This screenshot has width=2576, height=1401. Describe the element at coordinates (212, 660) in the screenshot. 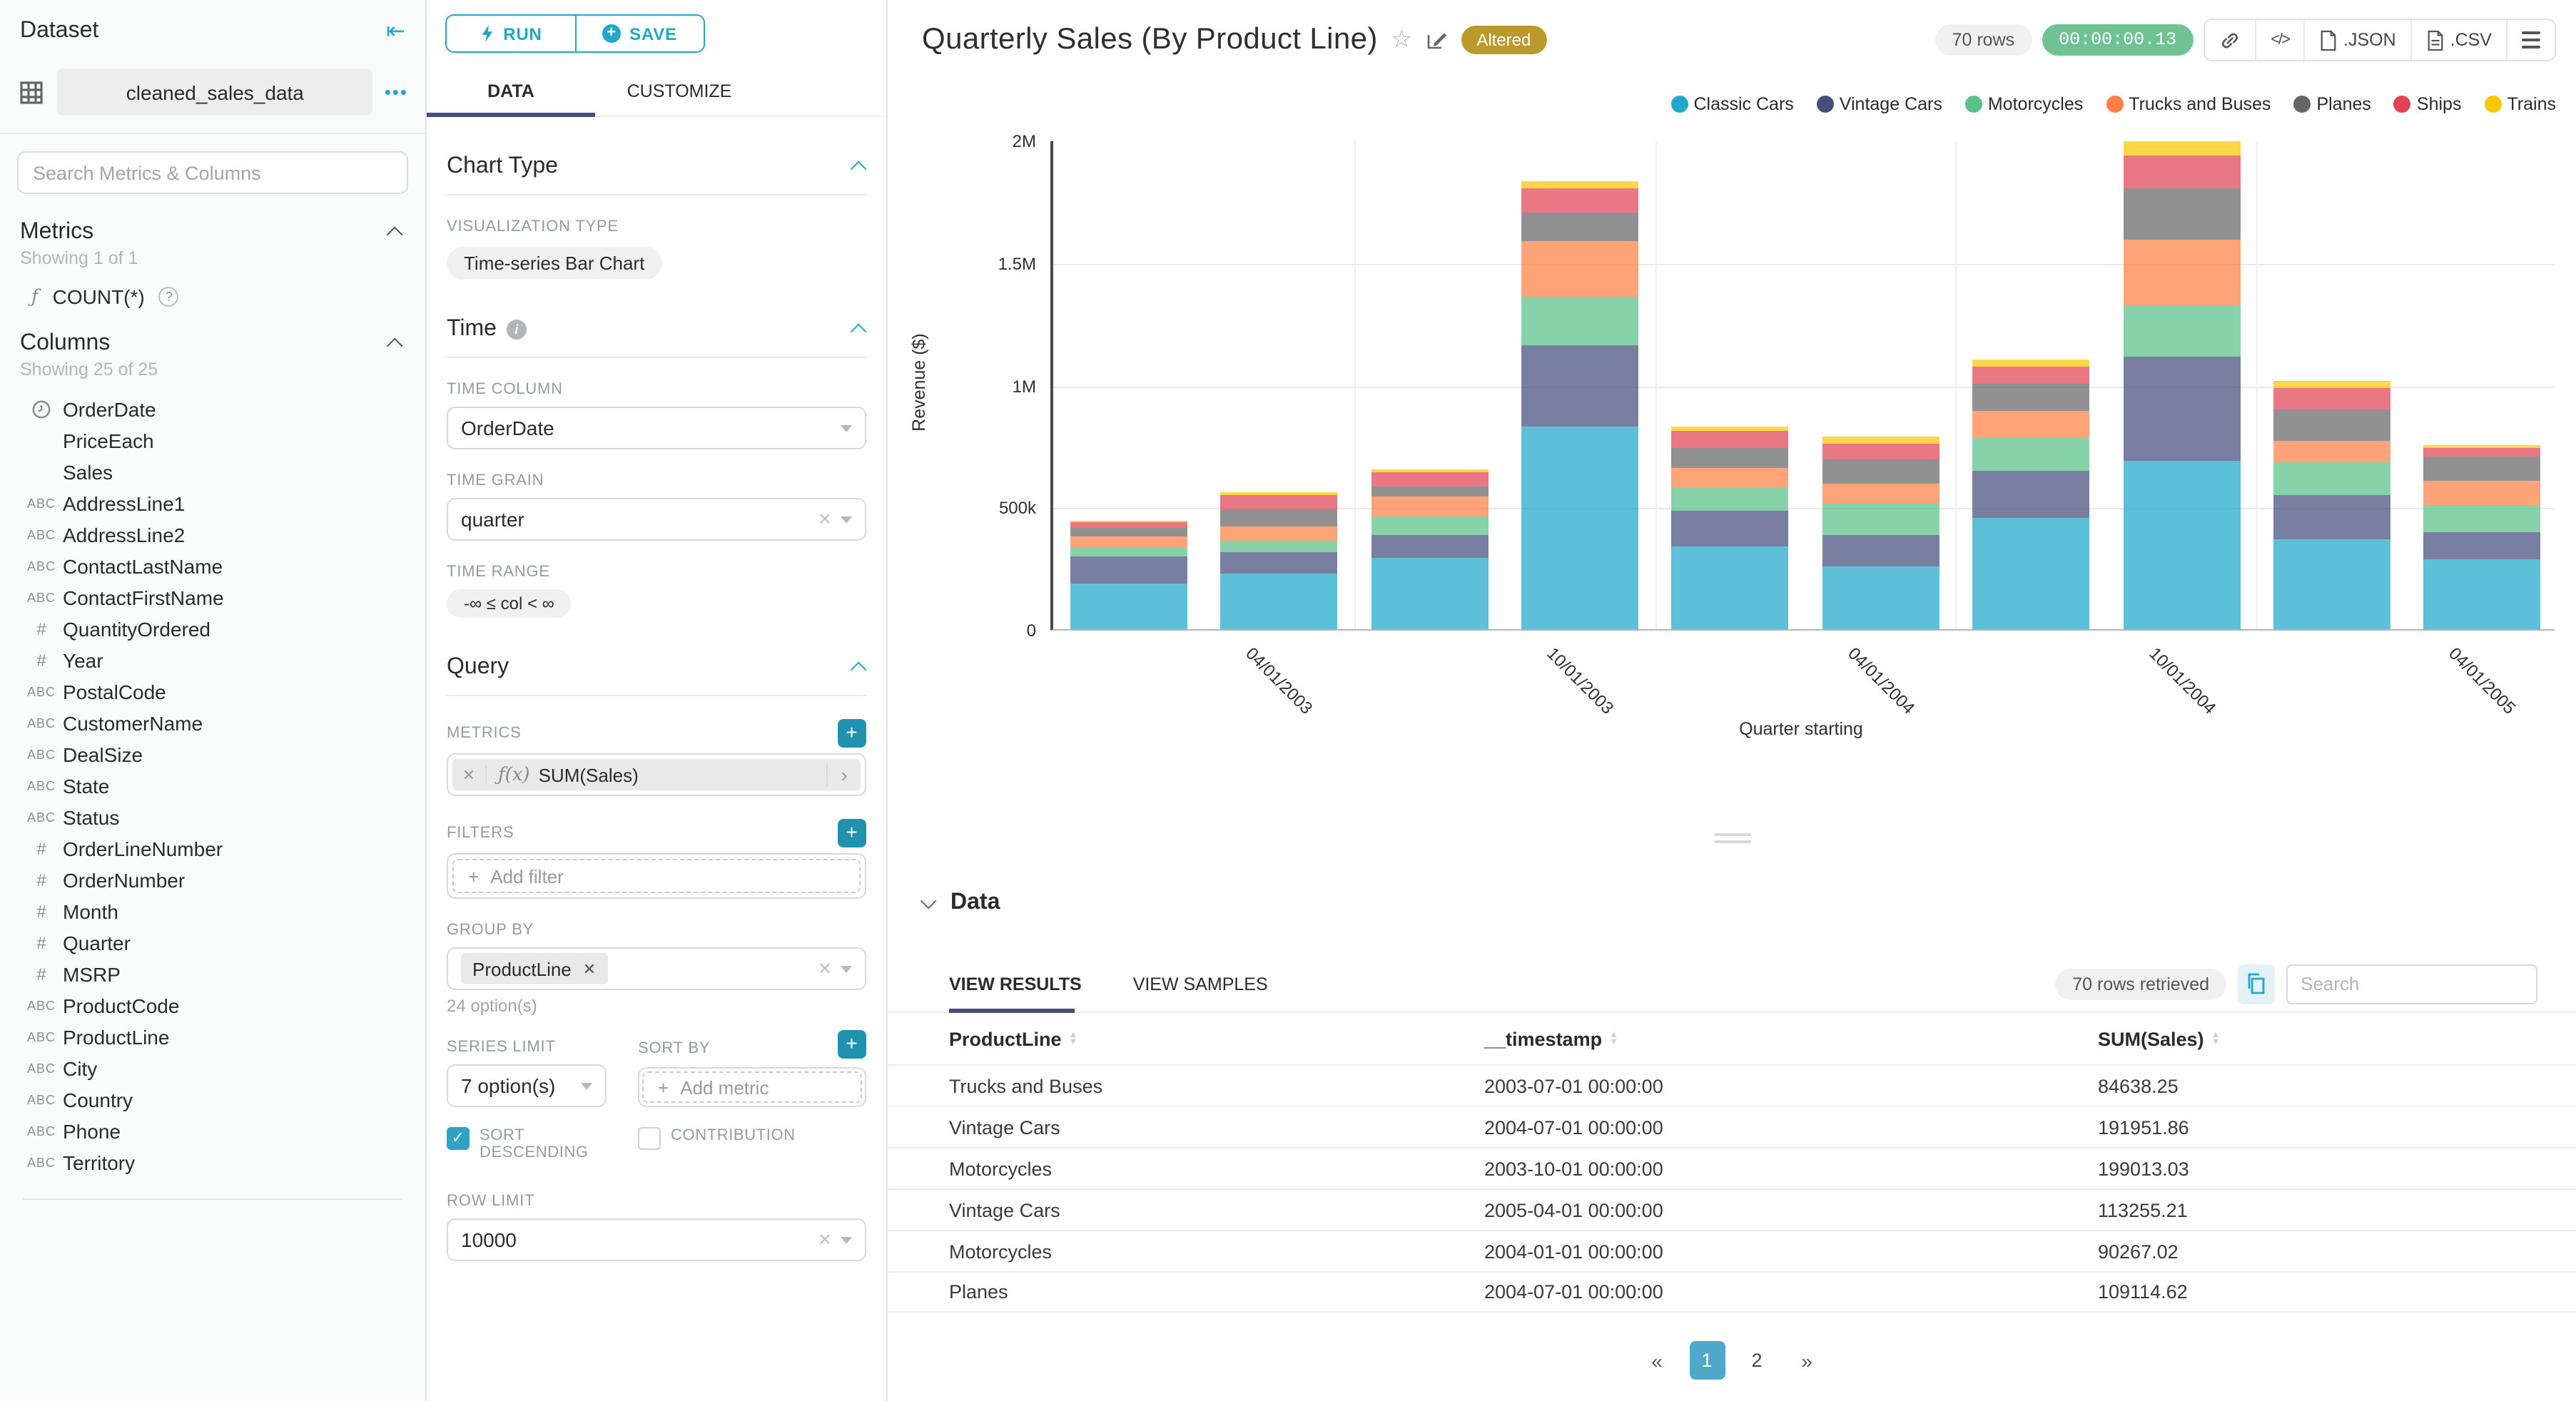

I see `column-list-item: # Year` at that location.